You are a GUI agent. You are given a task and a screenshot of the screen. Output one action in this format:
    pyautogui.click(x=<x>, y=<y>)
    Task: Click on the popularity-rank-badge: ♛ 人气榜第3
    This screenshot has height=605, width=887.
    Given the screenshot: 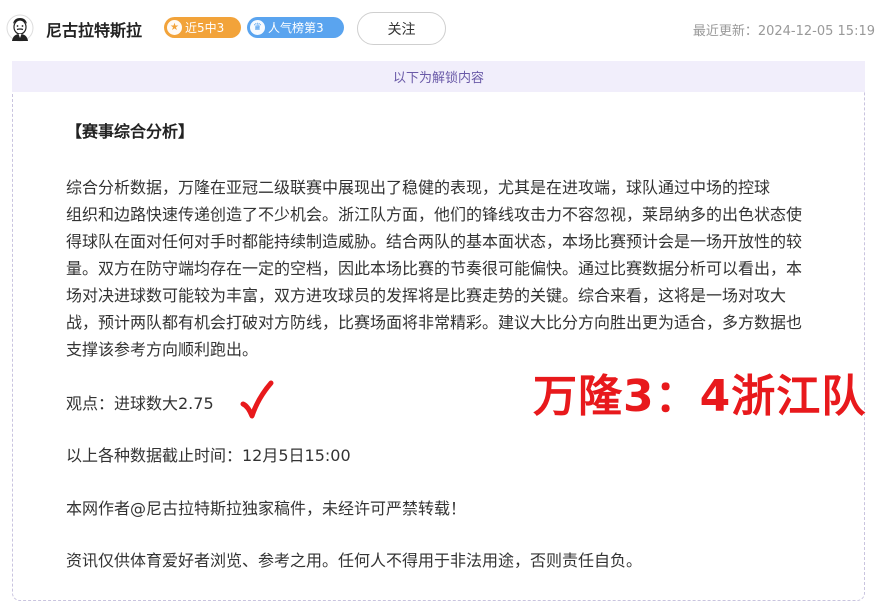 What is the action you would take?
    pyautogui.click(x=295, y=27)
    